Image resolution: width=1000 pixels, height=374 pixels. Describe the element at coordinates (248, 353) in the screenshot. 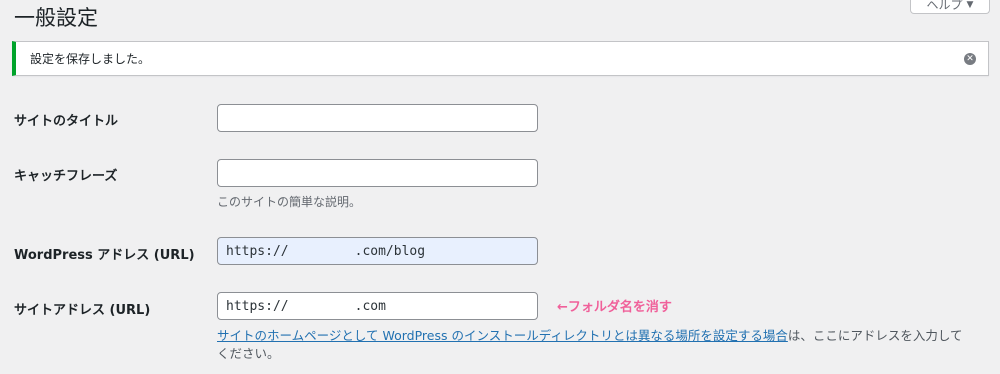

I see `site-address-help-rest-2: ください。` at that location.